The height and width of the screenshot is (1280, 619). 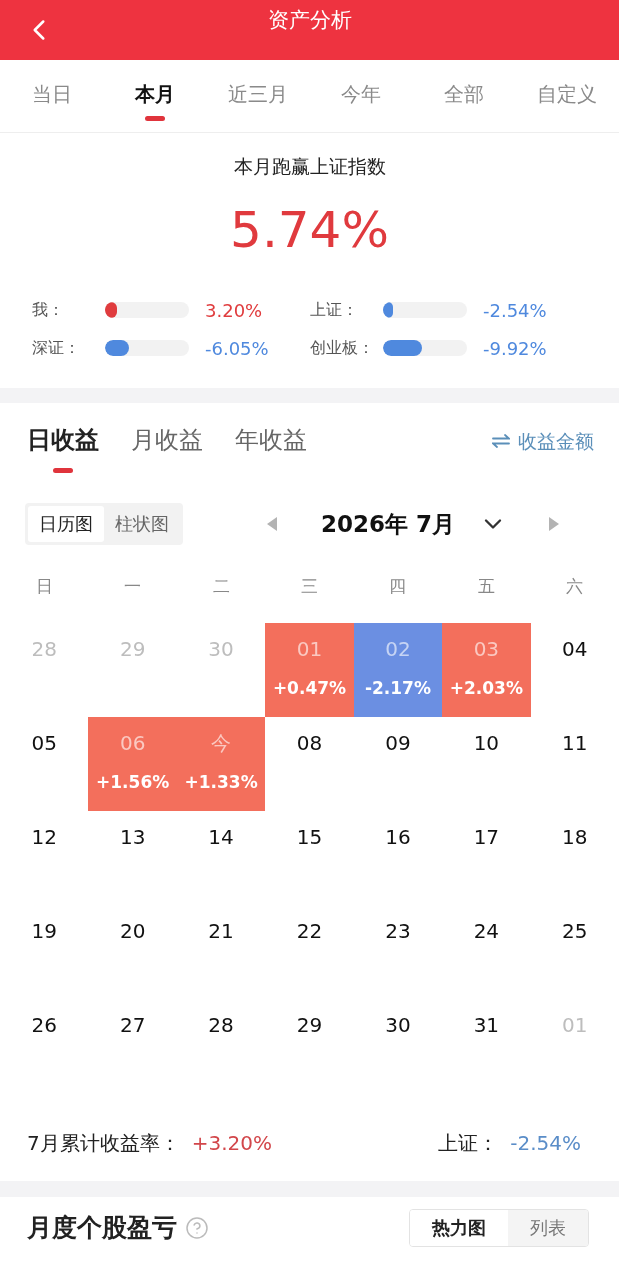 I want to click on weekday-label: 日, so click(x=44, y=586).